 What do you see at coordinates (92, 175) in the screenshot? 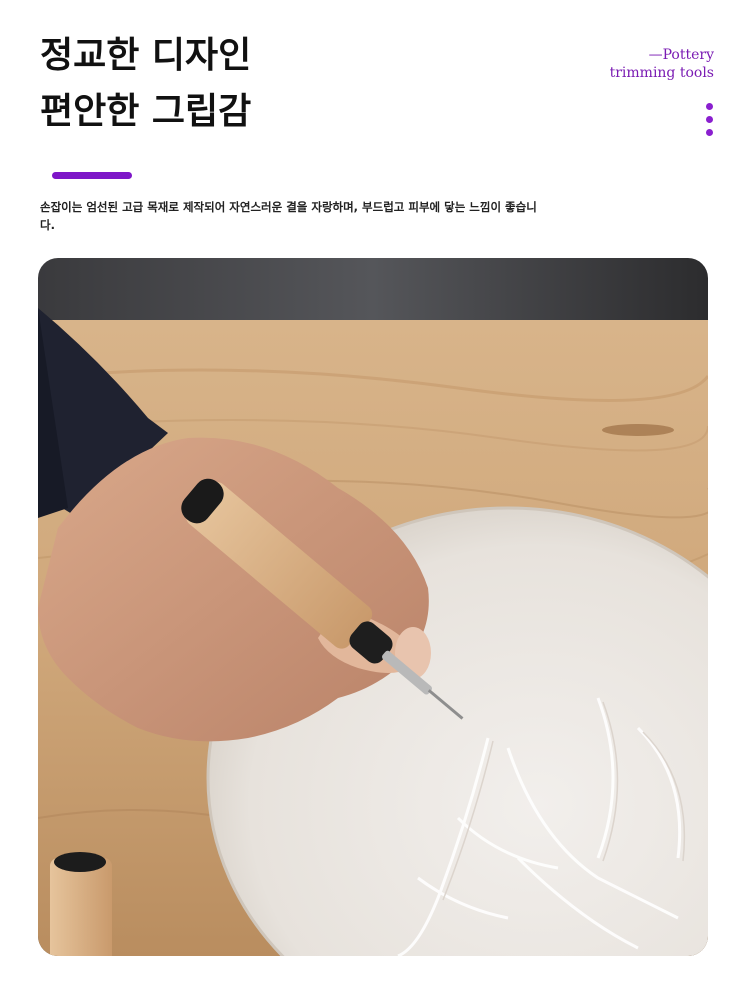
I see `accent-bar` at bounding box center [92, 175].